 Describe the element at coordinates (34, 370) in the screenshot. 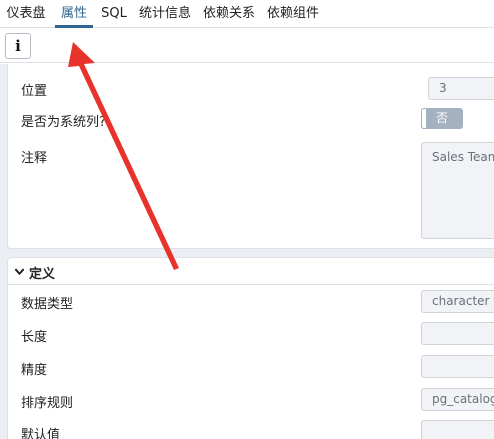

I see `precision-label: 精度` at that location.